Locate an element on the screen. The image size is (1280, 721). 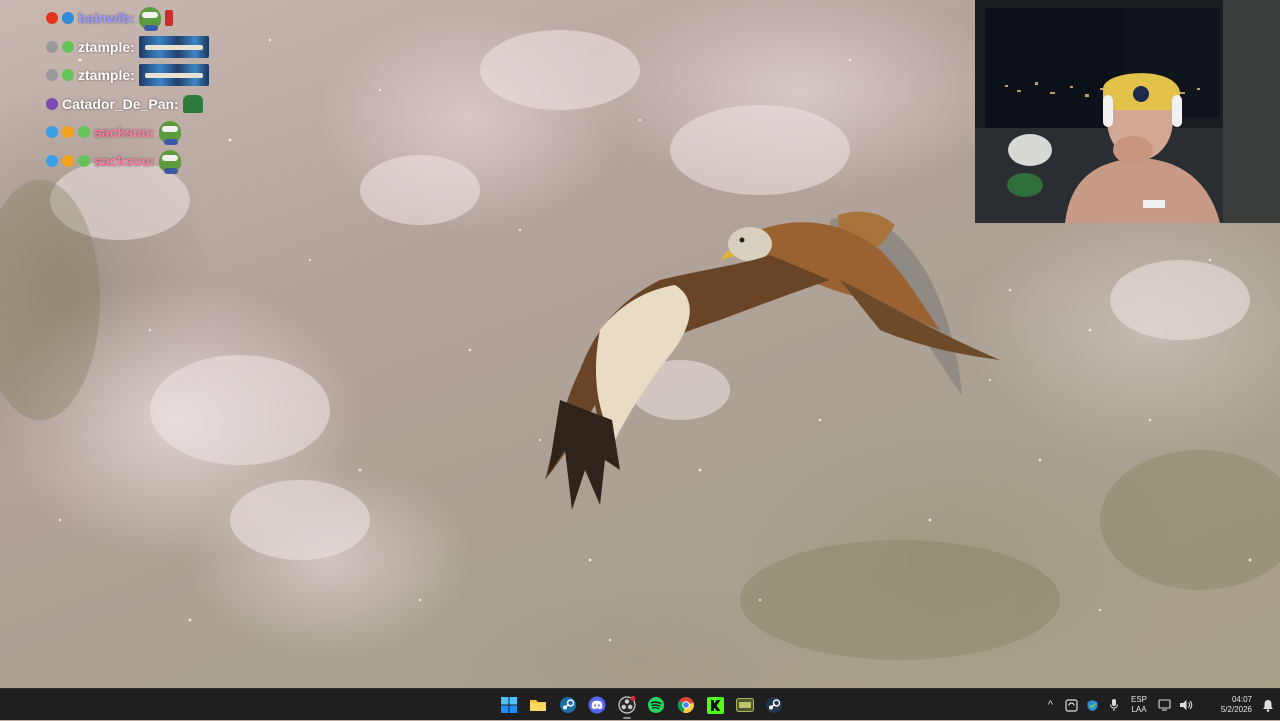
microphone-tray-button is located at coordinates (1113, 705).